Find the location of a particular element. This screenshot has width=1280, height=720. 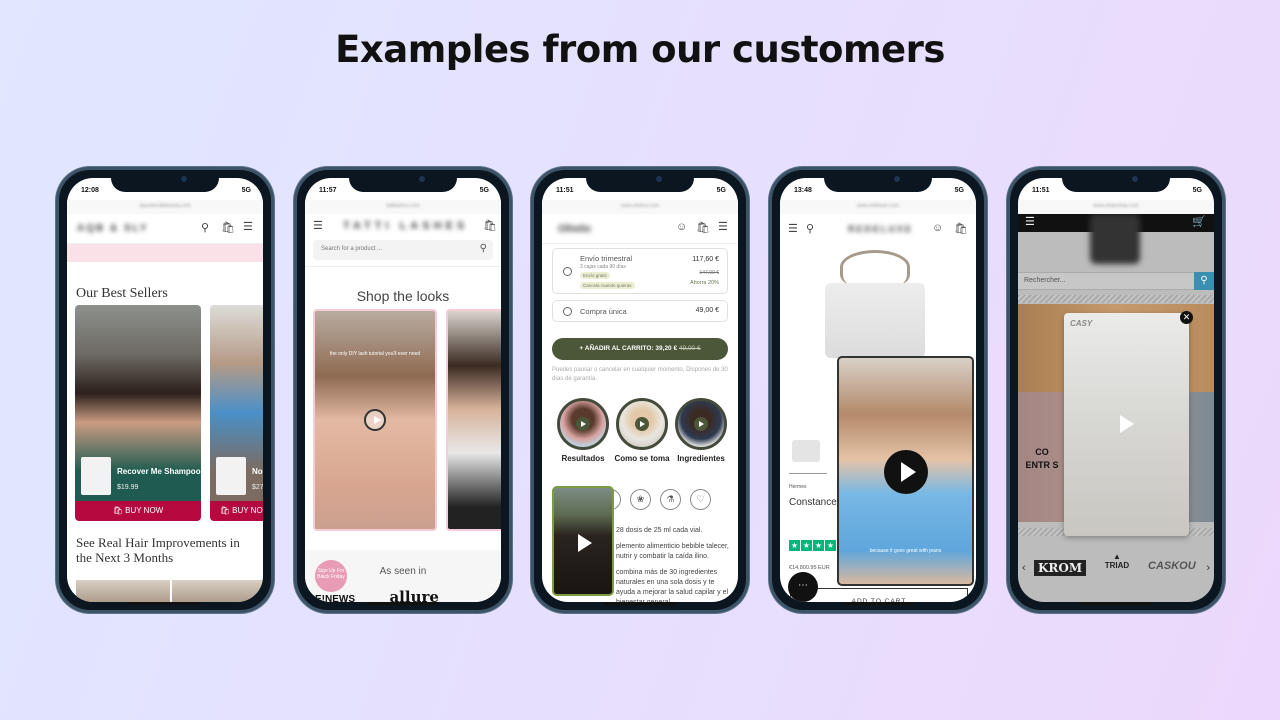

store-header: ☰ ⚲ REDELUXE ☺ 🛍 is located at coordinates (878, 229).